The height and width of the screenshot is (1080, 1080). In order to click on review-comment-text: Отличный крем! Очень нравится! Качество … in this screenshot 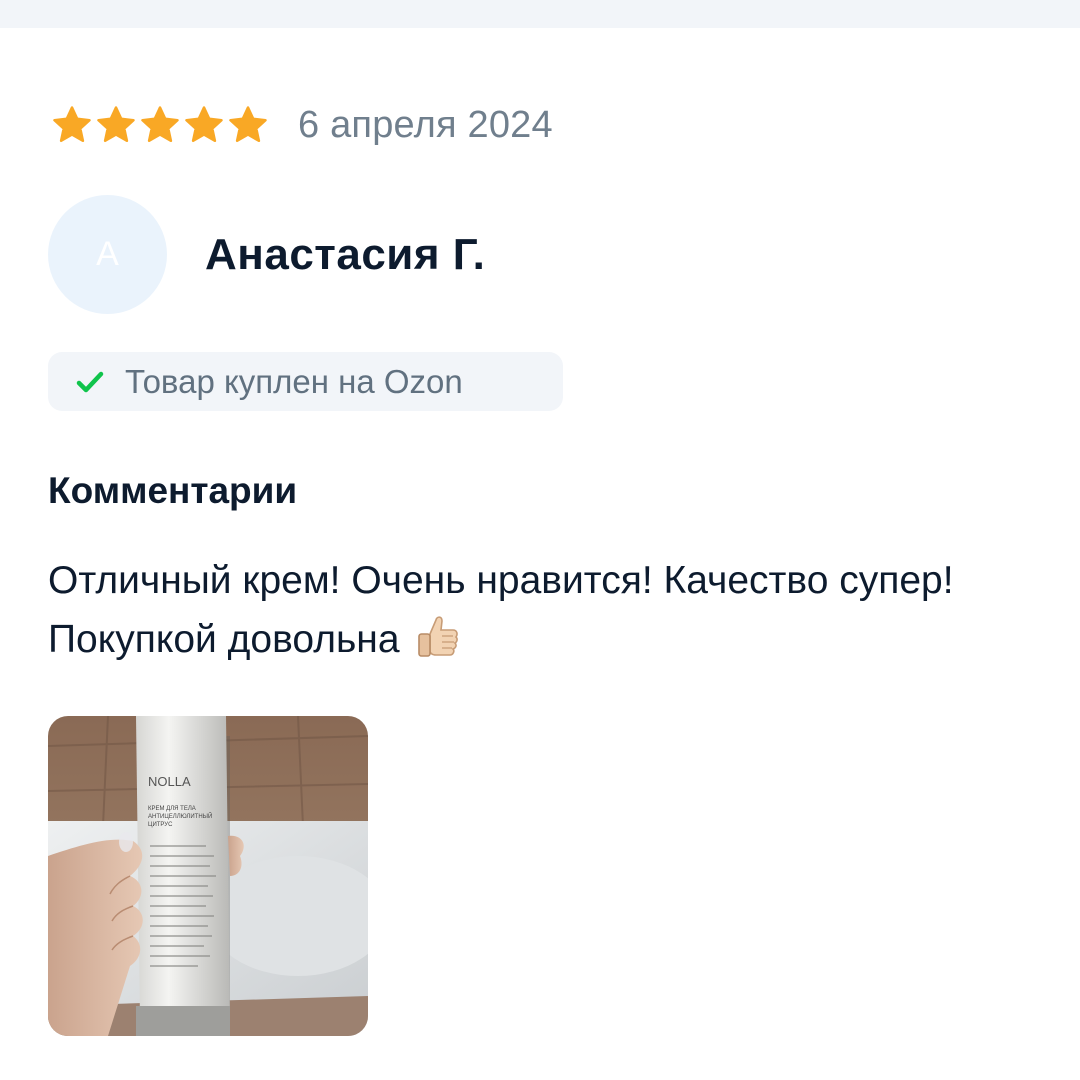, I will do `click(501, 610)`.